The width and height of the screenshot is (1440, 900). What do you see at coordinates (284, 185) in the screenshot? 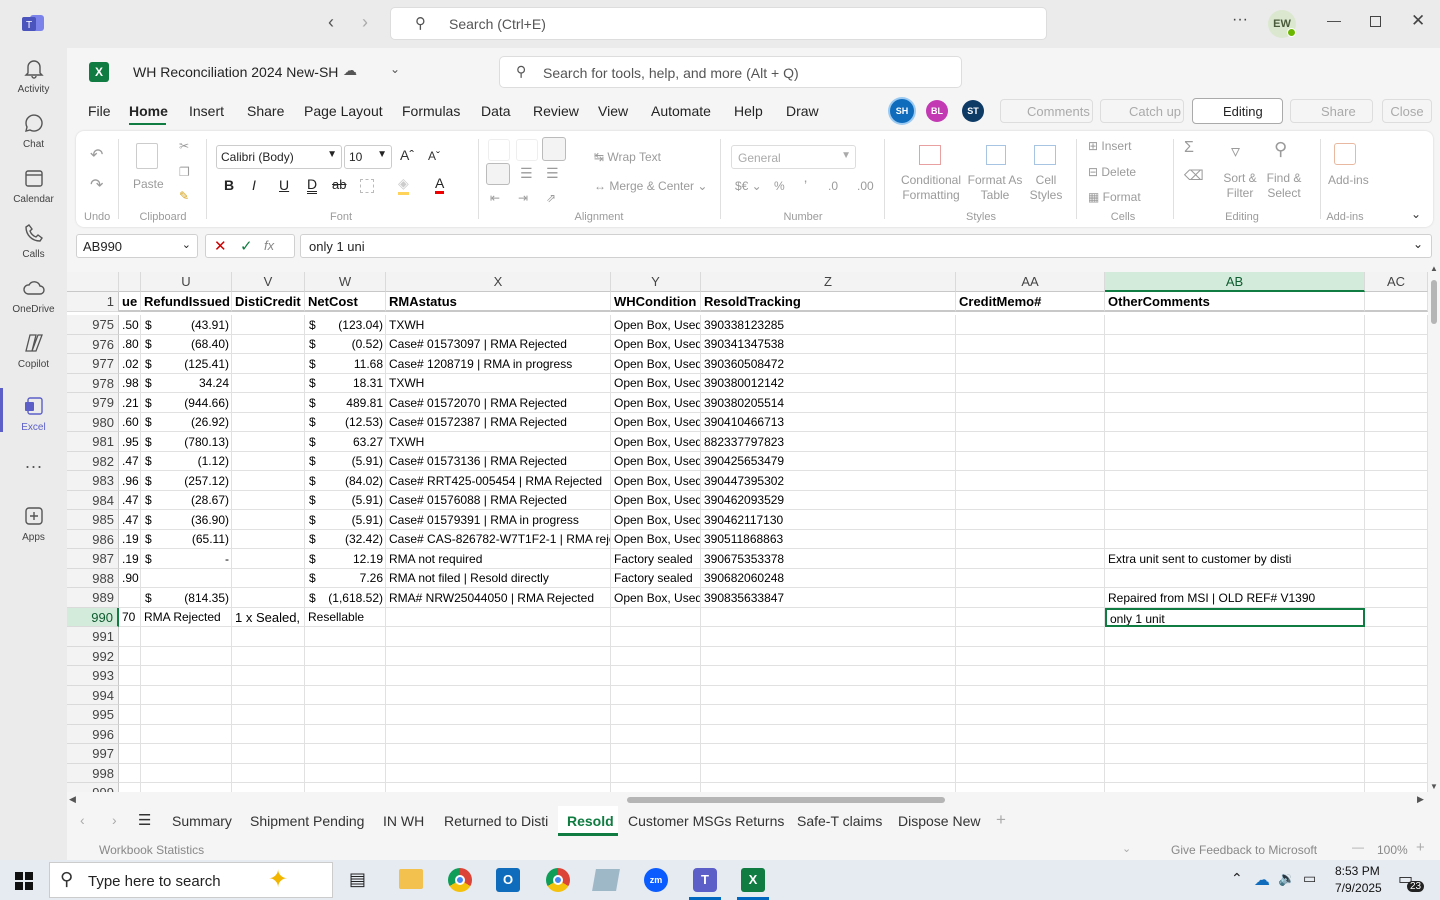
I see `underline-icon: U` at bounding box center [284, 185].